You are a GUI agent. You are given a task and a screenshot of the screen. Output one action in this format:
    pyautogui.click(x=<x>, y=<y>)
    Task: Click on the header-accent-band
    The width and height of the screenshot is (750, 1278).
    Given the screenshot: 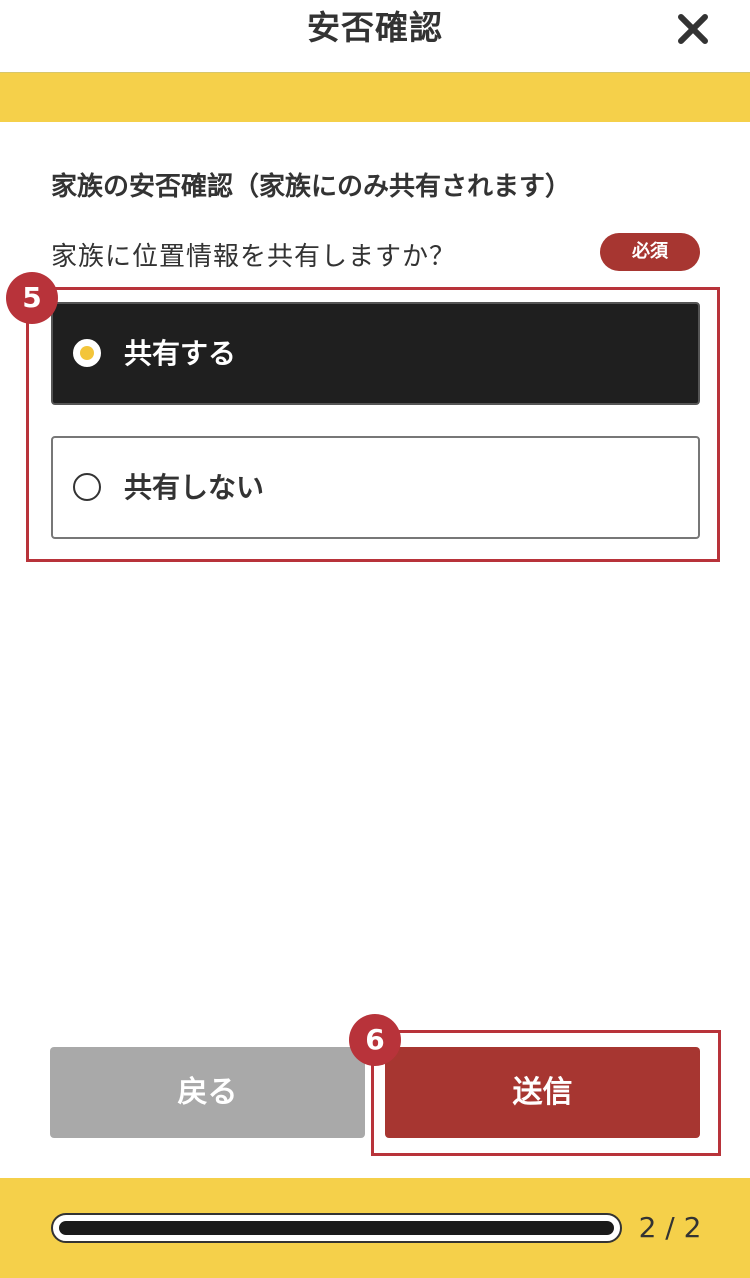 What is the action you would take?
    pyautogui.click(x=375, y=97)
    